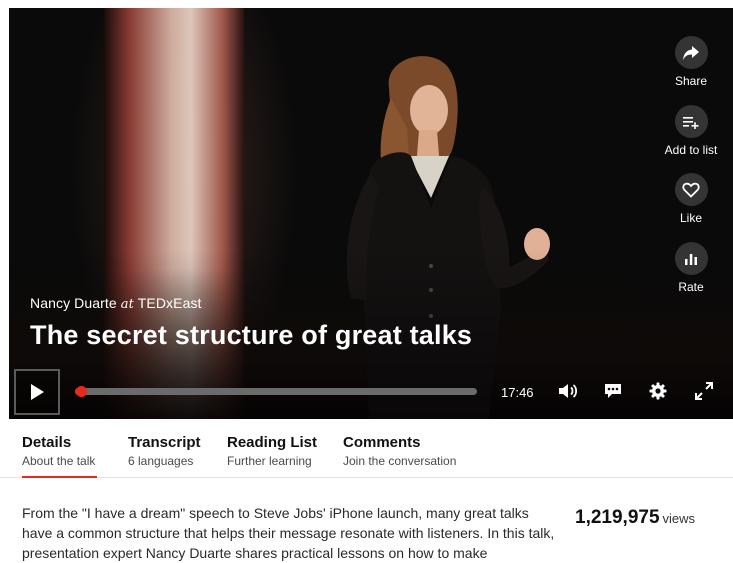  I want to click on tab-subtitle: Join the conversation, so click(400, 461).